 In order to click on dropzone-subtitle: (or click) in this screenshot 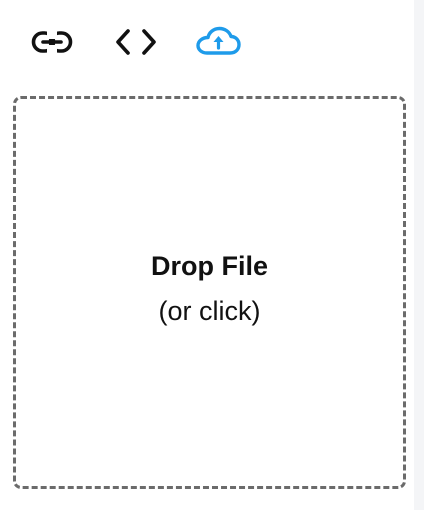, I will do `click(209, 311)`.